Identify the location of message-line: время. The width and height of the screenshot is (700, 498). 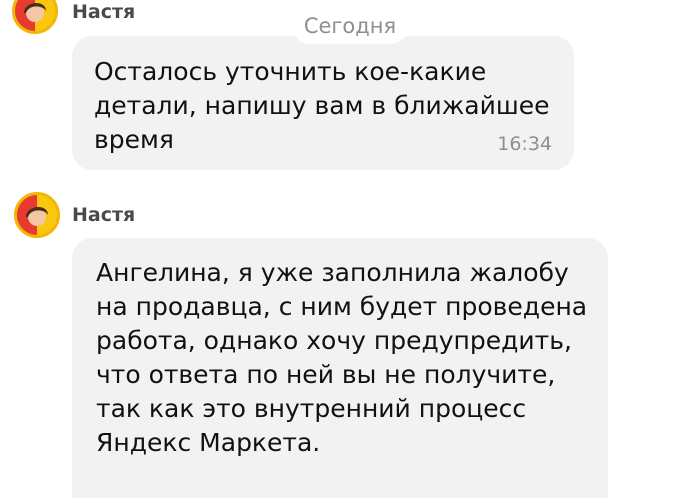
(134, 139).